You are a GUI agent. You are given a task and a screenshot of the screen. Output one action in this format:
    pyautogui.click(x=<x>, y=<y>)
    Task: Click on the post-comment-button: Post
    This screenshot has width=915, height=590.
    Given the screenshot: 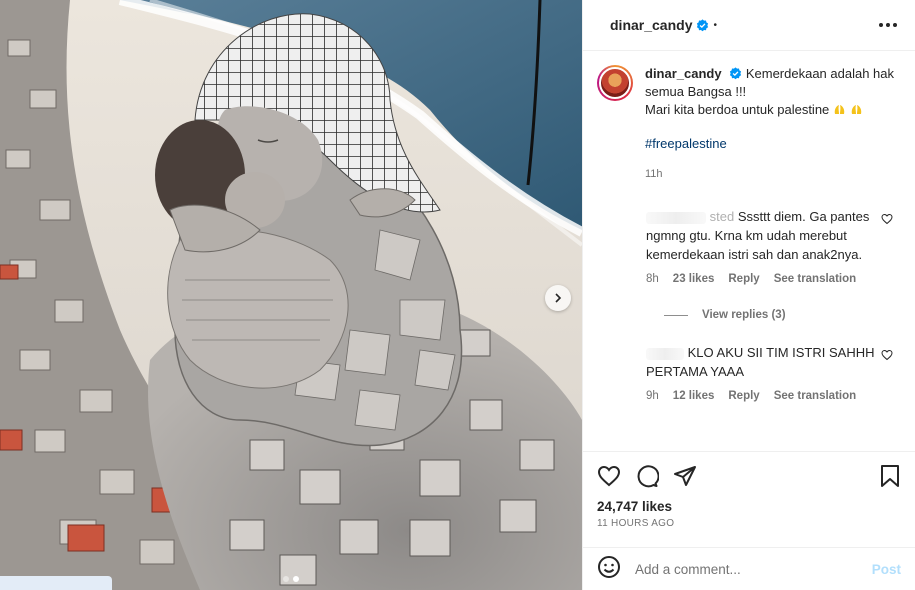 What is the action you would take?
    pyautogui.click(x=886, y=569)
    